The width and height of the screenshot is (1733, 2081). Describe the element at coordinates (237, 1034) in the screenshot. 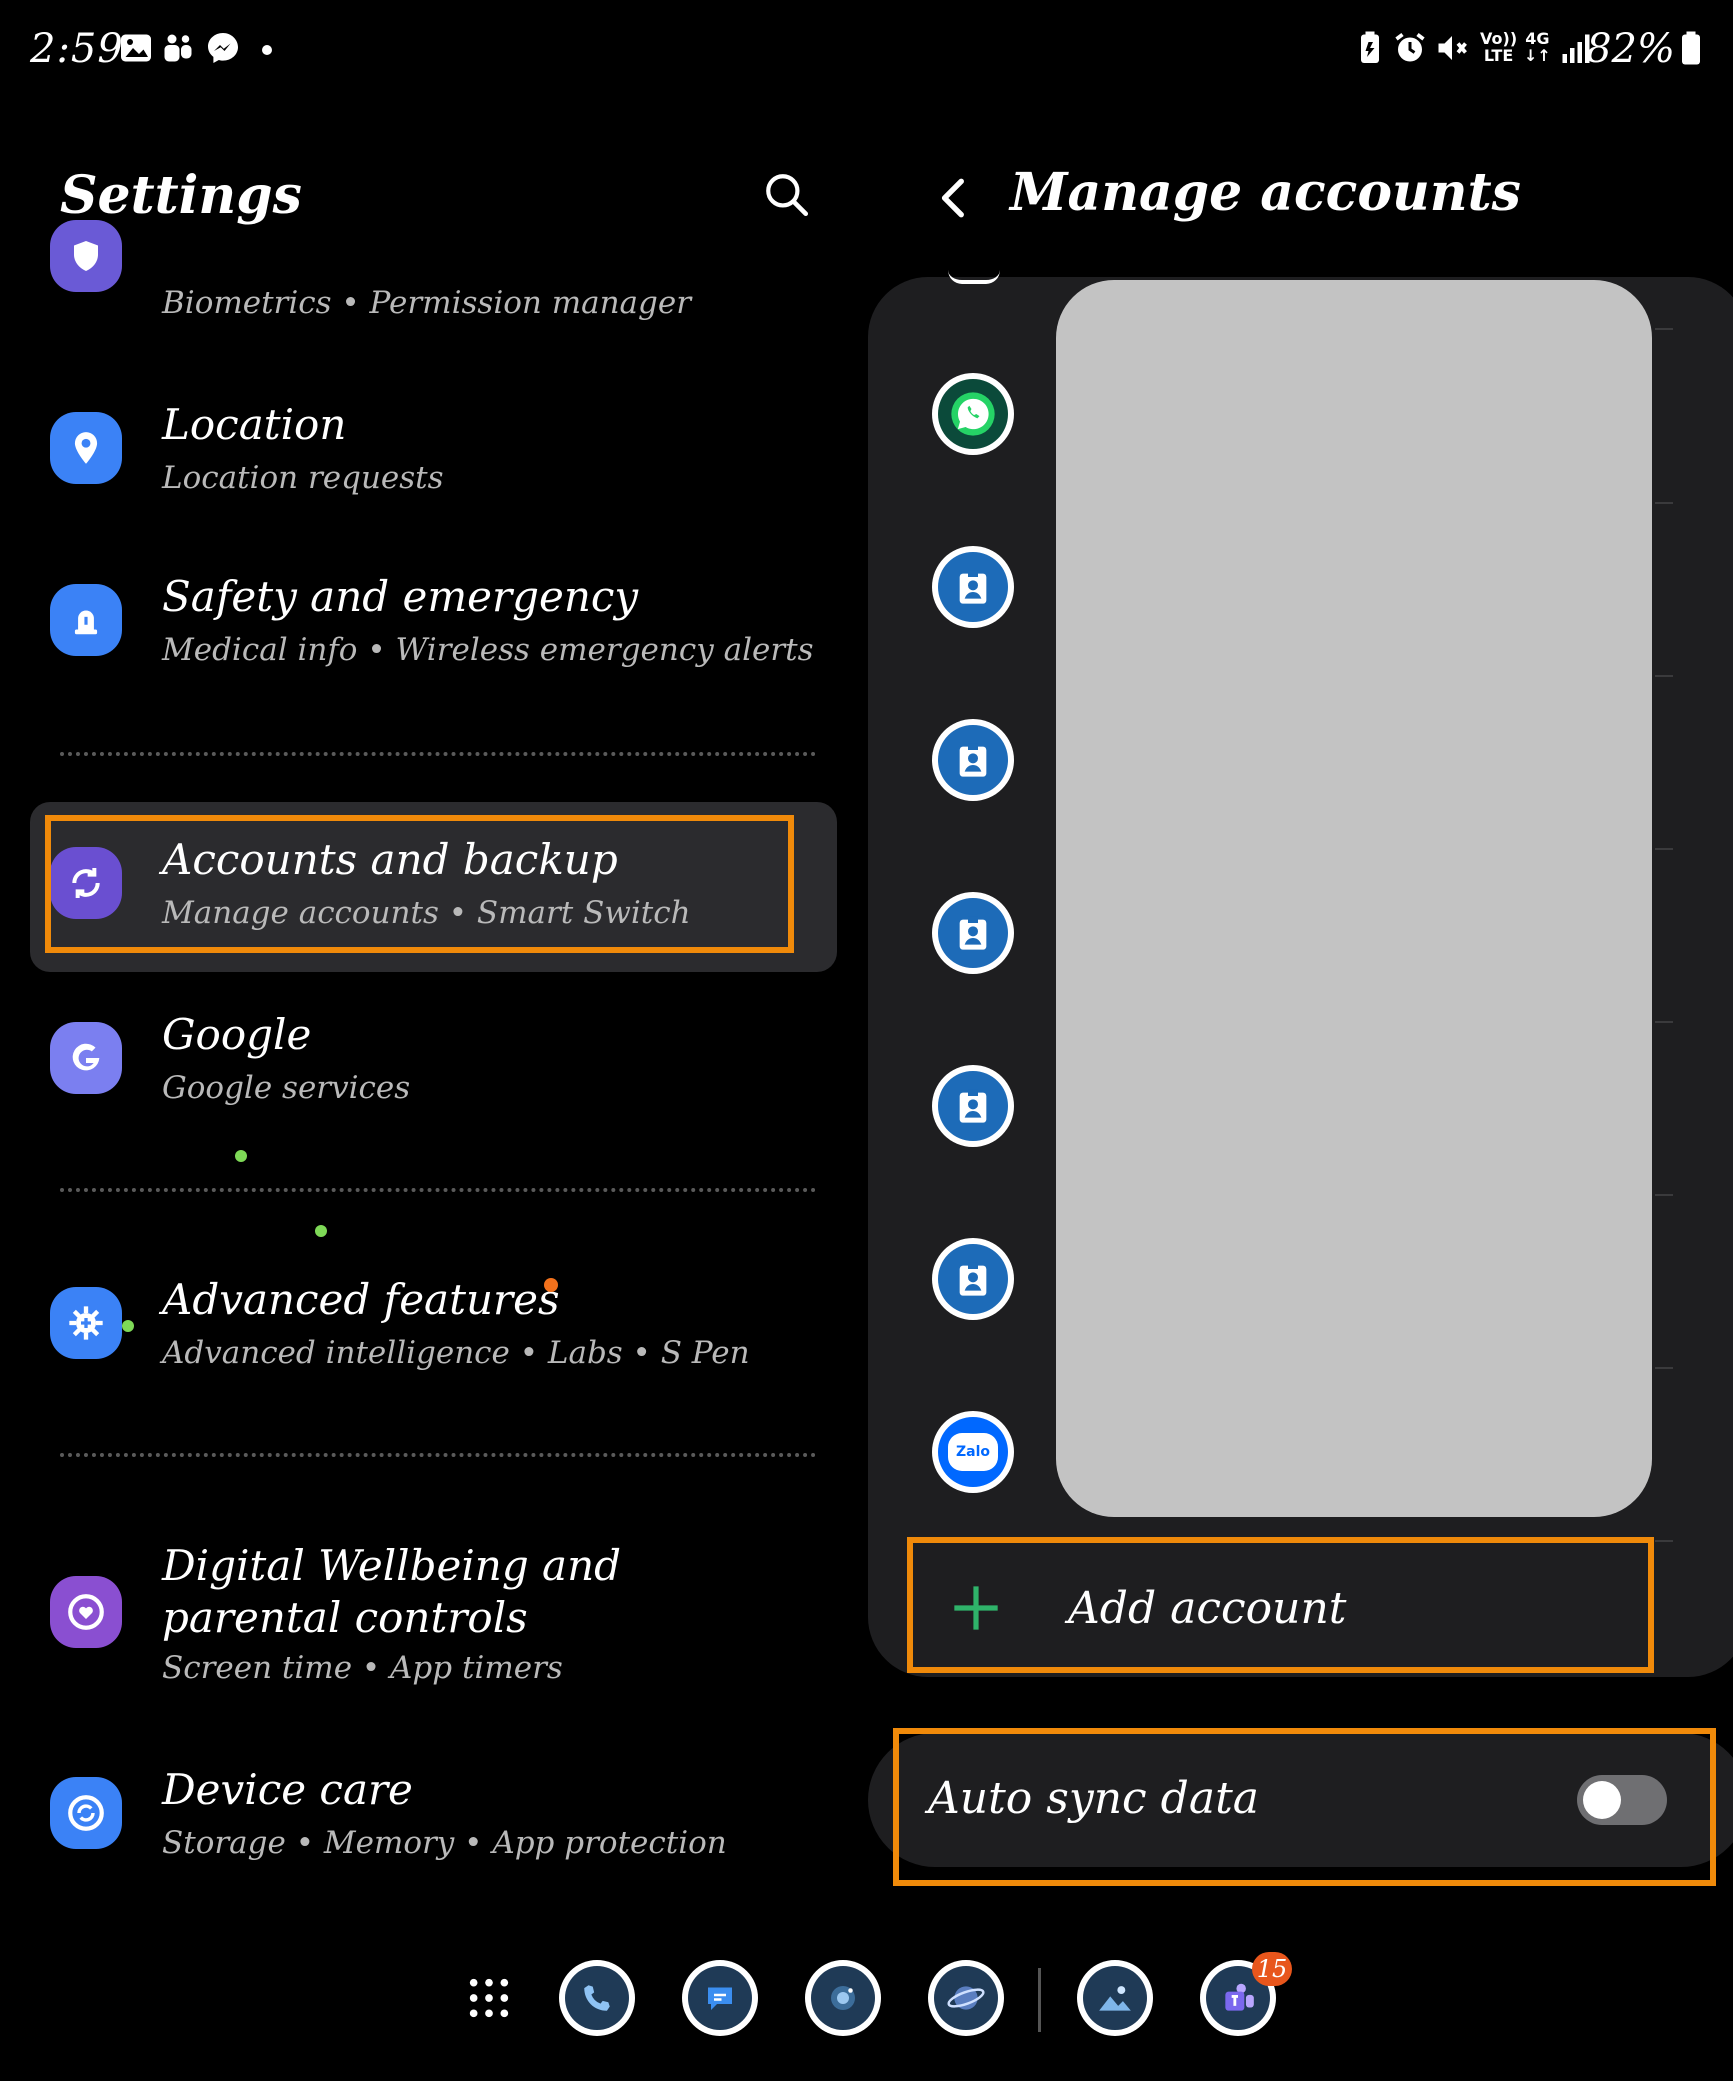

I see `settings-item-title: Google` at that location.